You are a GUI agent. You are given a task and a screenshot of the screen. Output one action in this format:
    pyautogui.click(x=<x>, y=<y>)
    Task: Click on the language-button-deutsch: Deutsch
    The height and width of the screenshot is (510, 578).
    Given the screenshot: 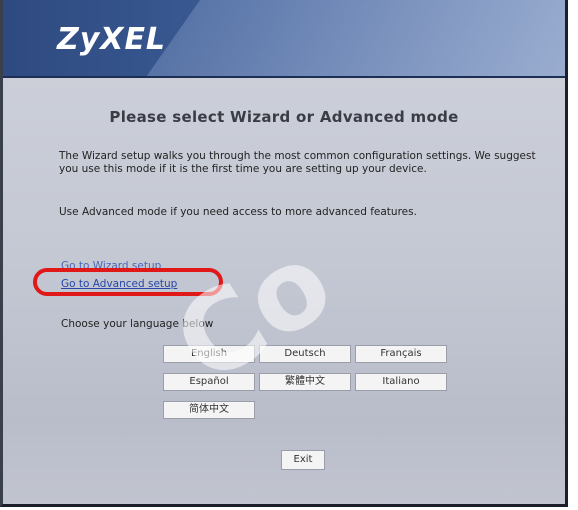 What is the action you would take?
    pyautogui.click(x=305, y=354)
    